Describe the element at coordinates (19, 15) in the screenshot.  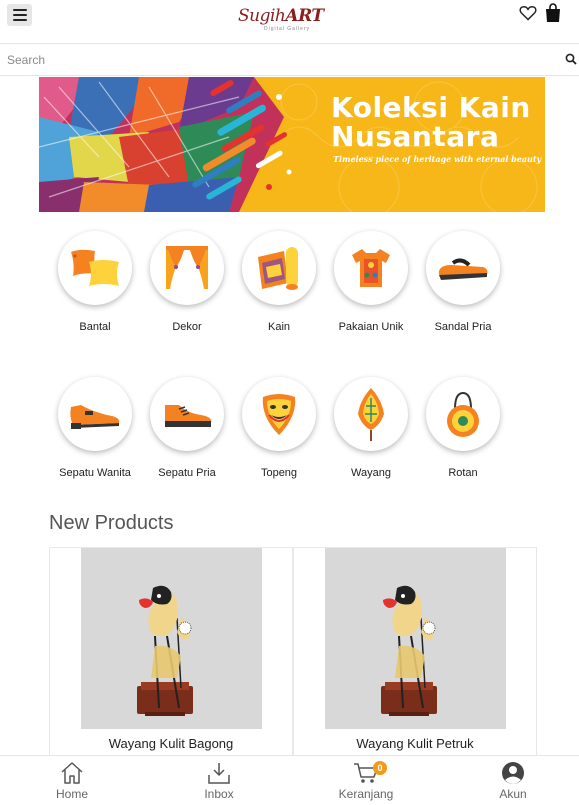
I see `hamburger-menu-button` at that location.